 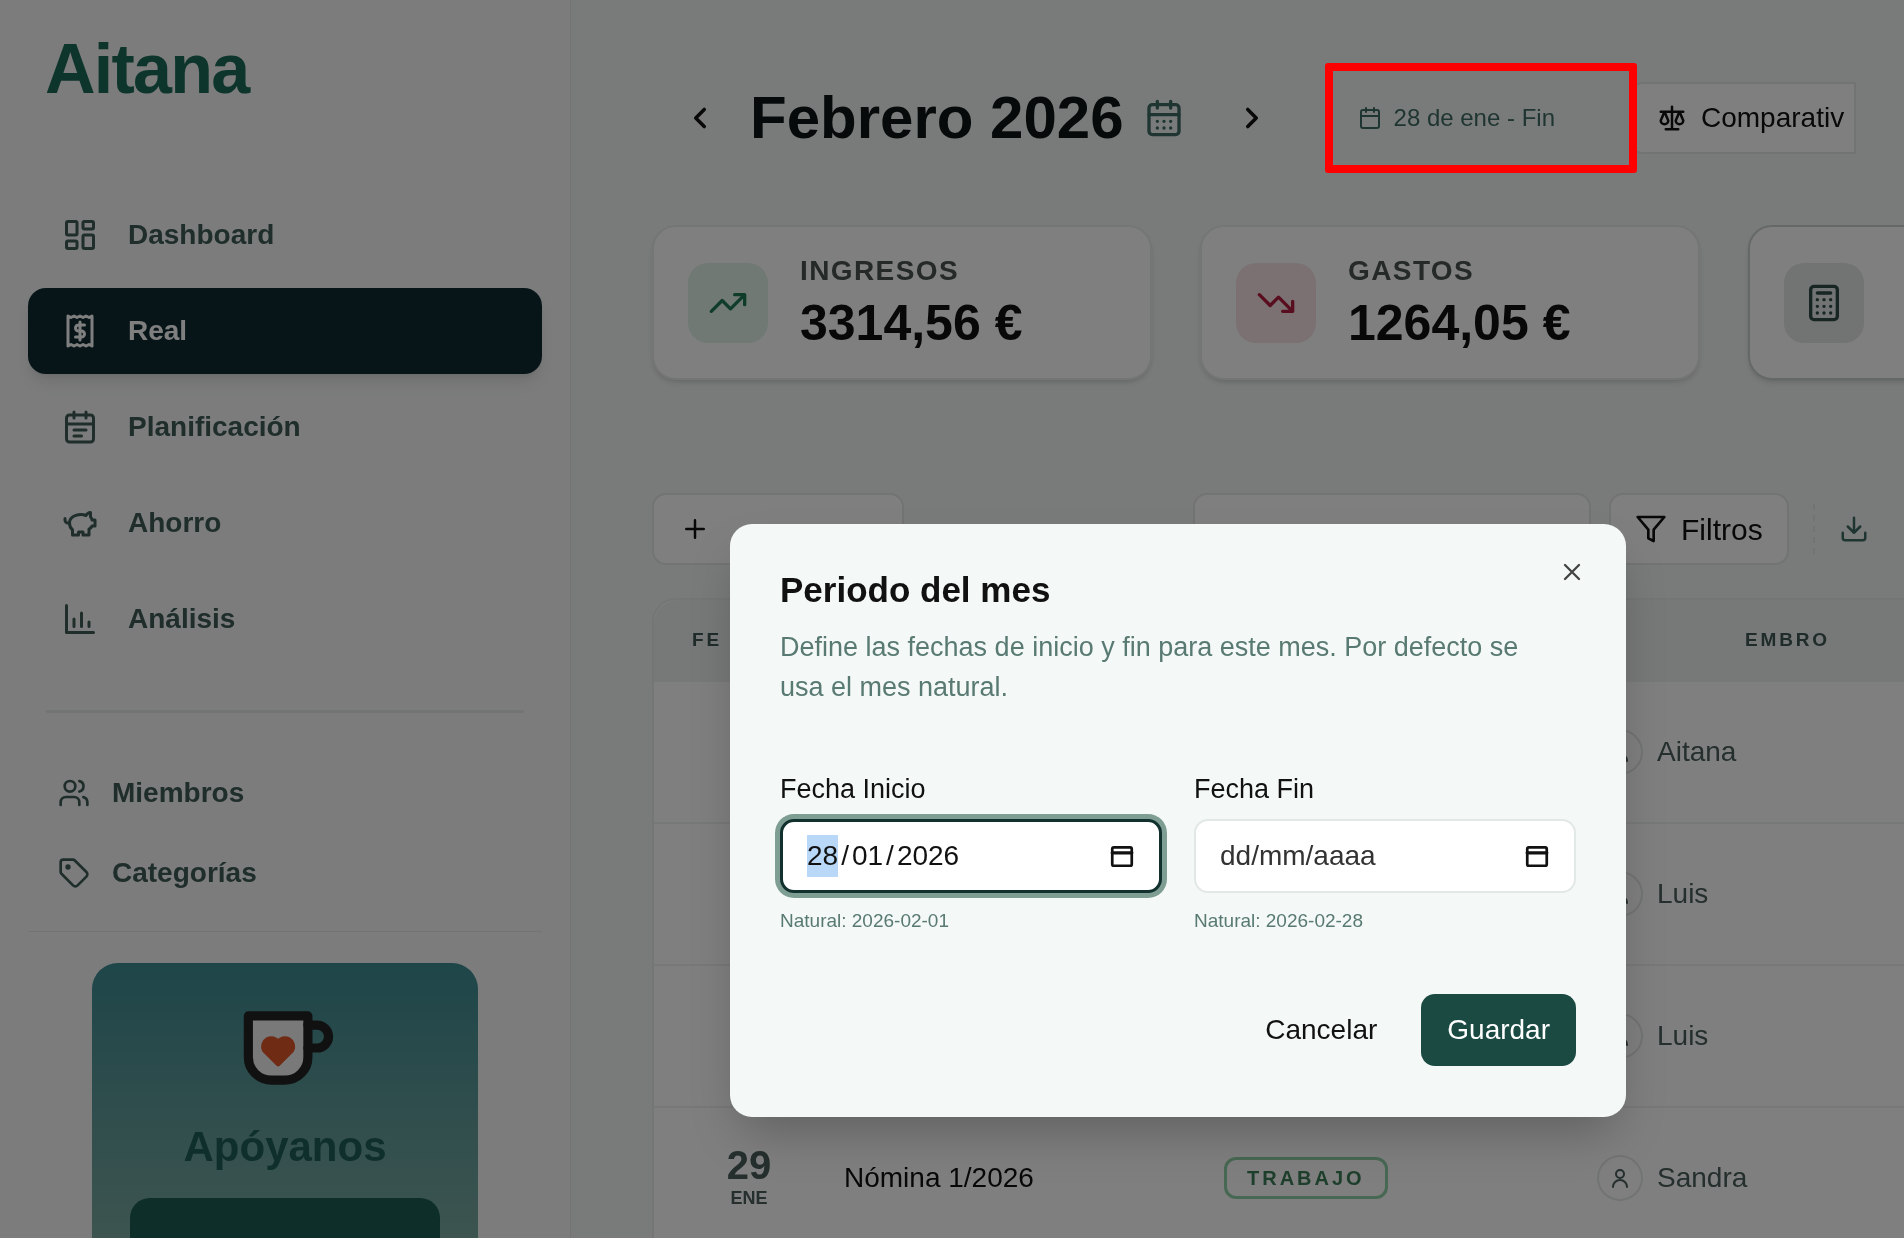 I want to click on field-hint: Natural: 2026-02-28, so click(x=1279, y=921).